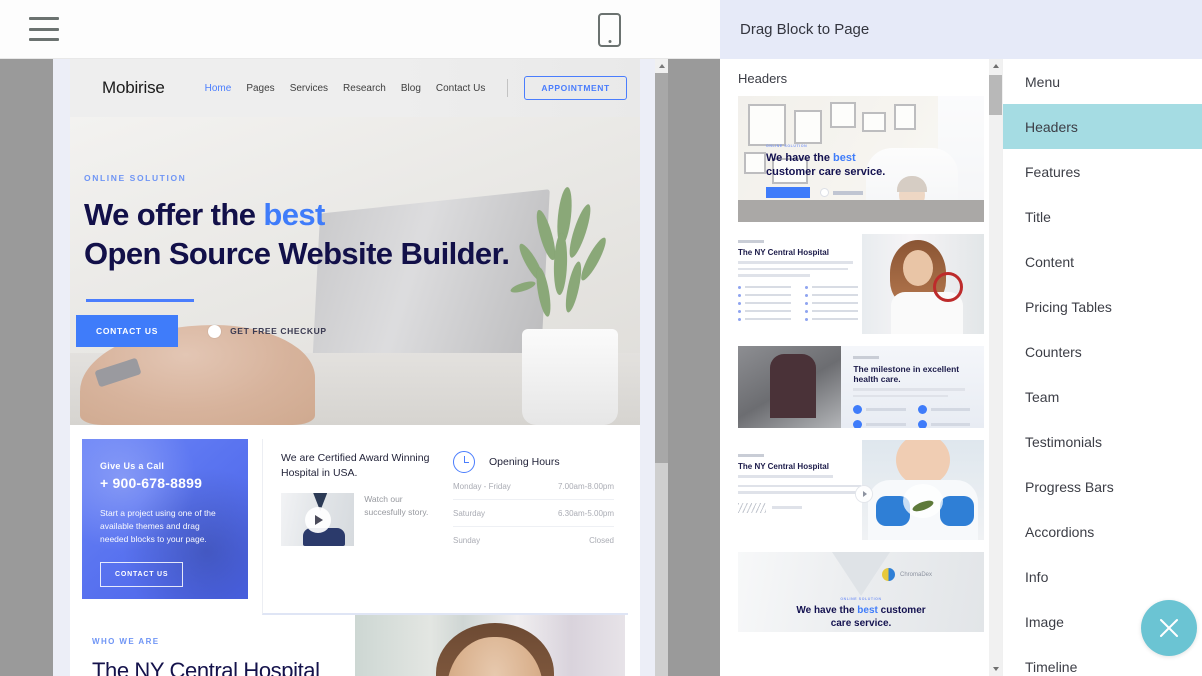 This screenshot has width=1202, height=676. I want to click on nav-link-contact-us: Contact Us, so click(460, 88).